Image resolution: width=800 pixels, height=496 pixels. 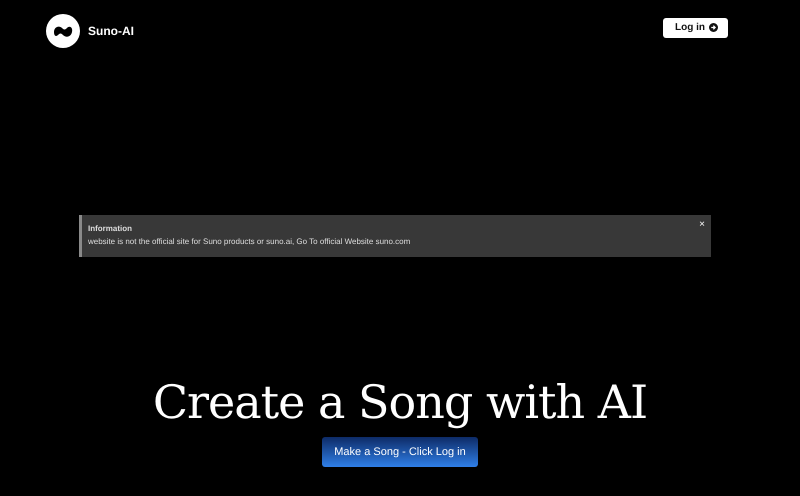 What do you see at coordinates (400, 452) in the screenshot?
I see `make-song-button: Make a Song - Click Log in` at bounding box center [400, 452].